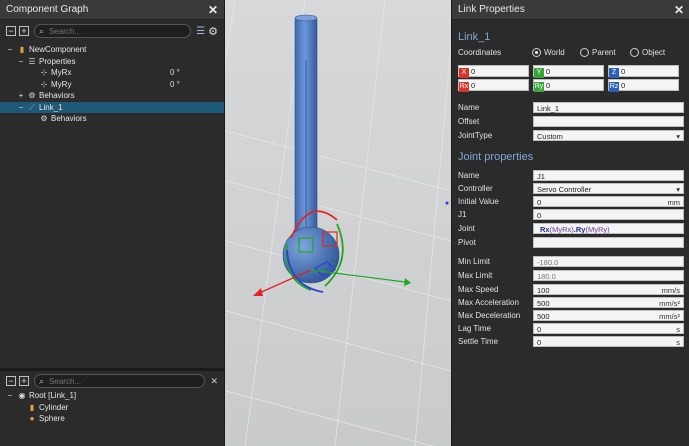 This screenshot has width=689, height=446. What do you see at coordinates (44, 118) in the screenshot?
I see `behaviors-gear-icon: ⚙` at bounding box center [44, 118].